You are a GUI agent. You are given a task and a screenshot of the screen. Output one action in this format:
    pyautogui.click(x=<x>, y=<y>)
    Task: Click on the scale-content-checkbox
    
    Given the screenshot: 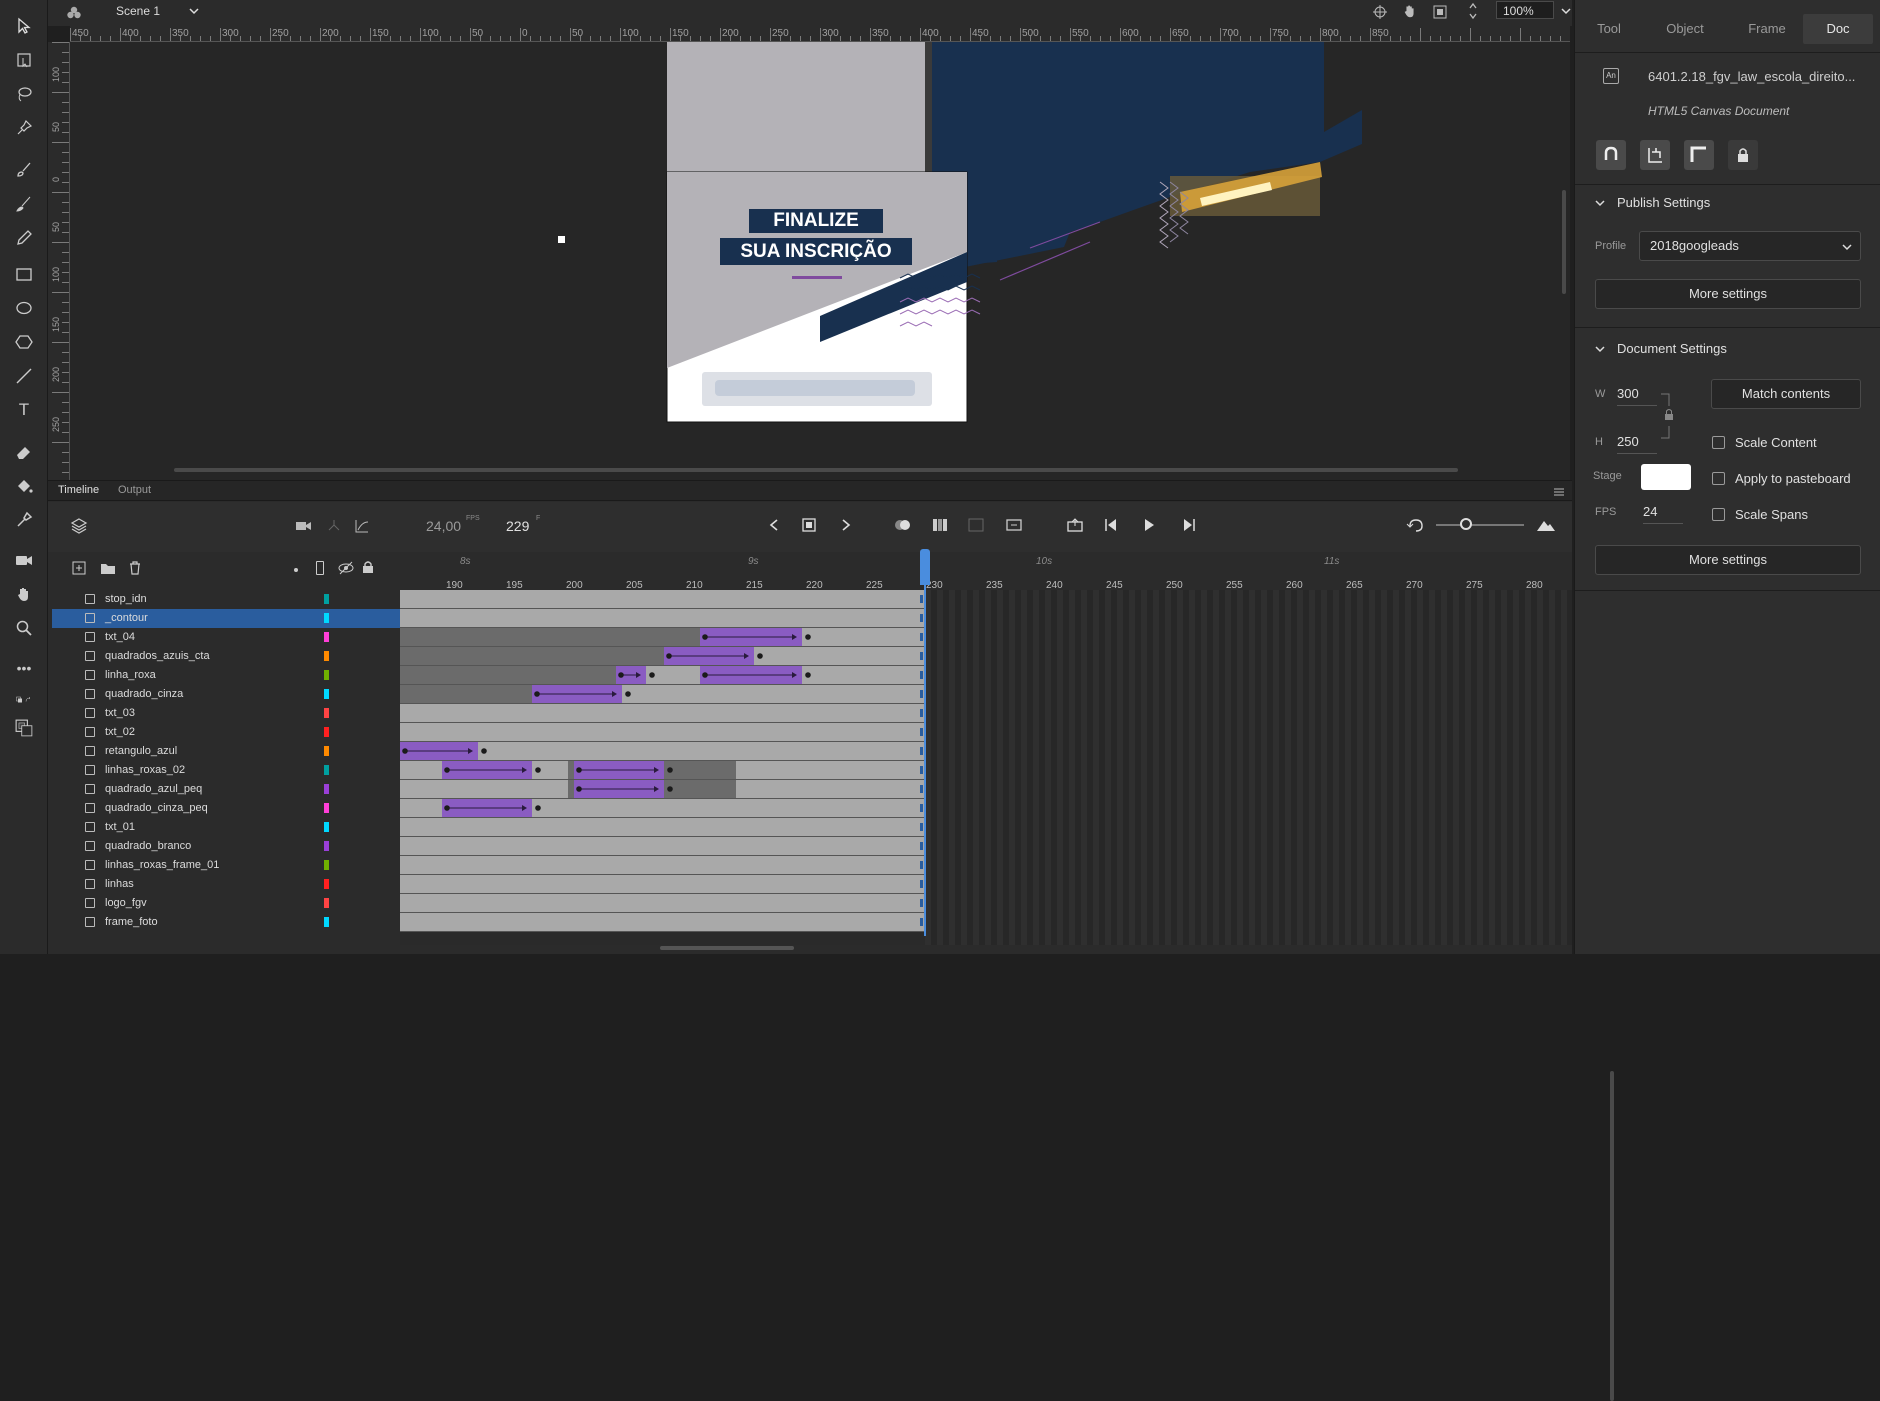 What is the action you would take?
    pyautogui.click(x=1718, y=442)
    